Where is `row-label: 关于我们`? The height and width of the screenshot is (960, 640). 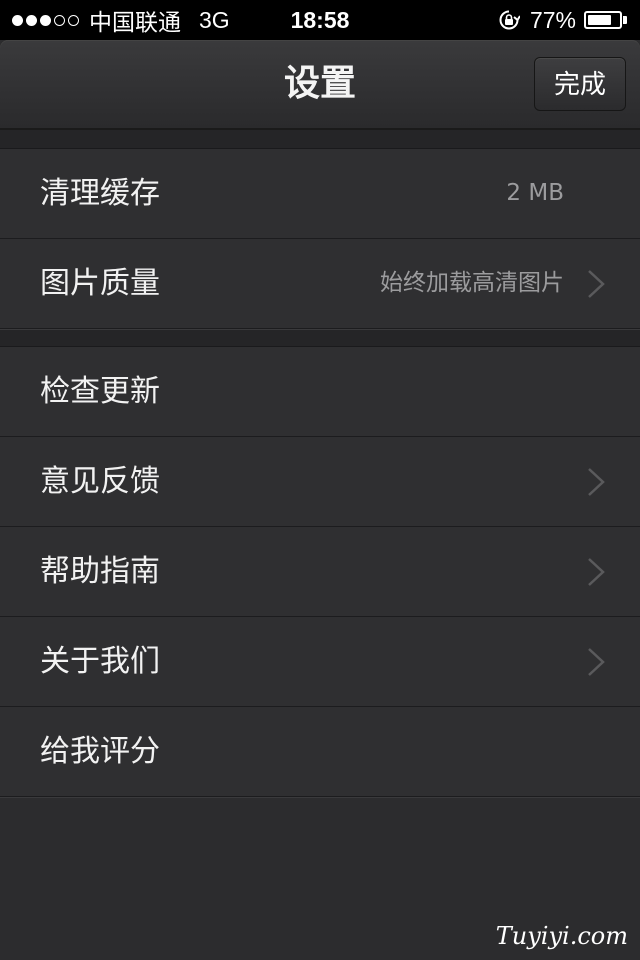
row-label: 关于我们 is located at coordinates (100, 661).